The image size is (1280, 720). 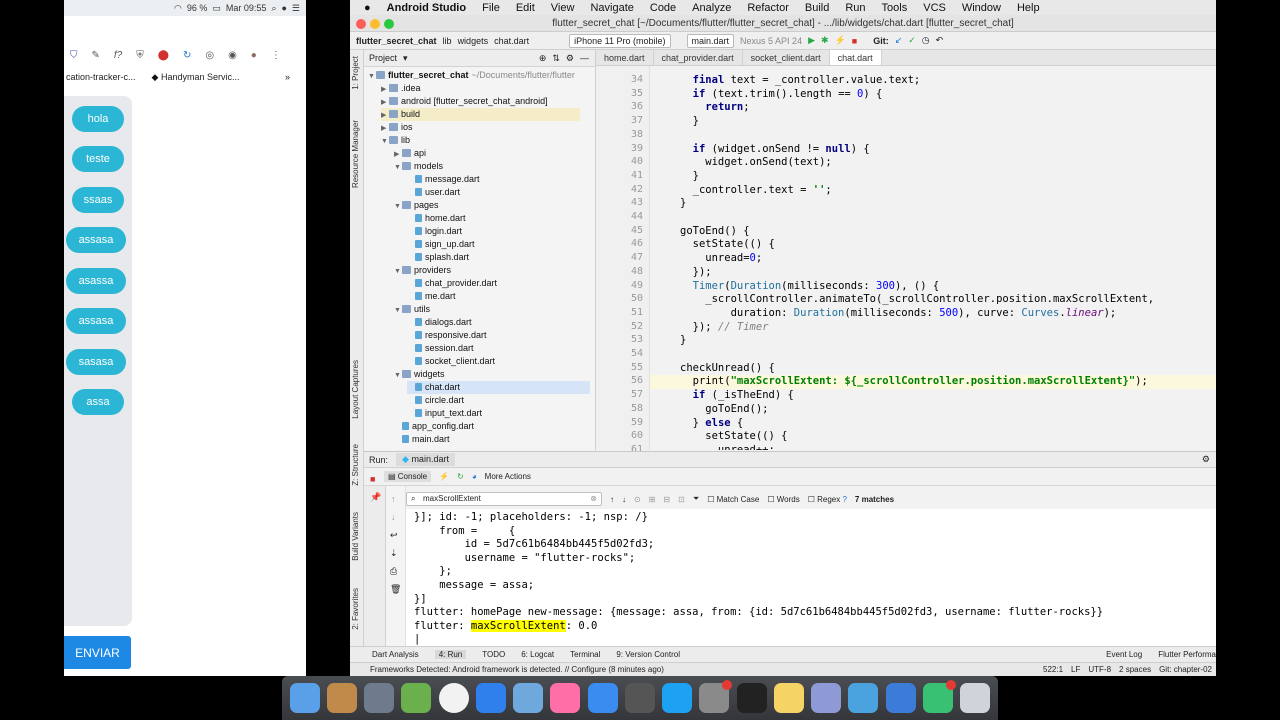 I want to click on ext-stop-icon: ⬤, so click(x=163, y=55).